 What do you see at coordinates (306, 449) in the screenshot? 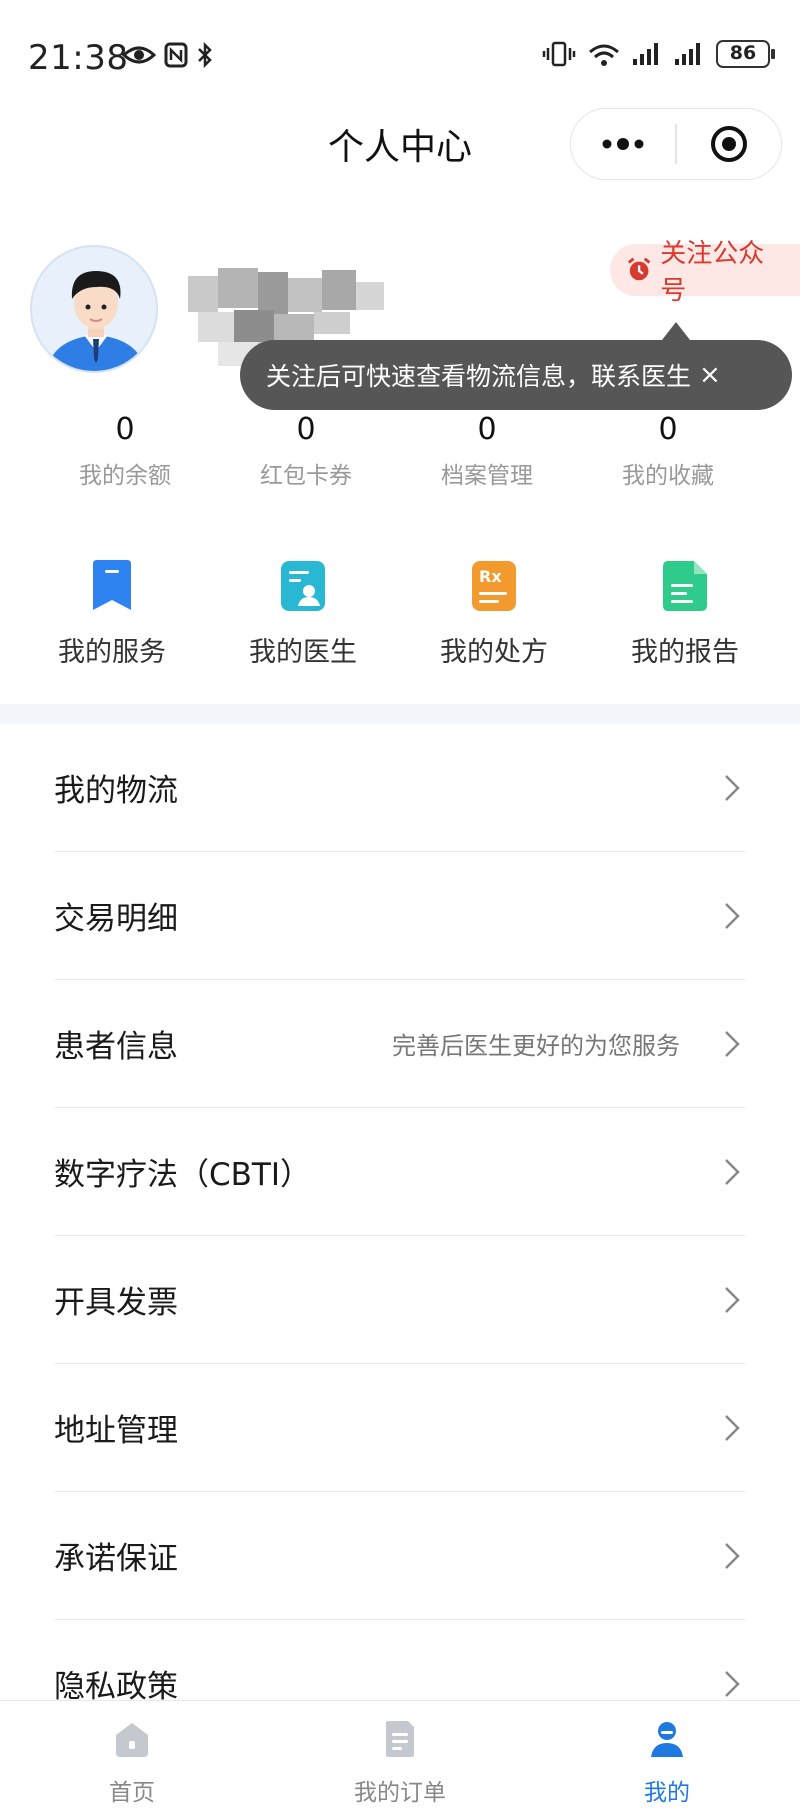
I see `stat-coupons: 0 红包卡券` at bounding box center [306, 449].